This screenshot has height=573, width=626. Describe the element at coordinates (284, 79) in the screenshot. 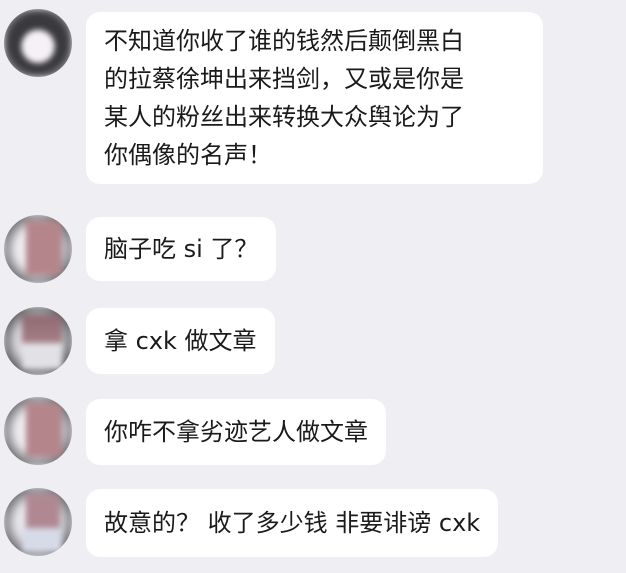

I see `message-line: 的拉蔡徐坤出来挡剑，又或是你是` at that location.